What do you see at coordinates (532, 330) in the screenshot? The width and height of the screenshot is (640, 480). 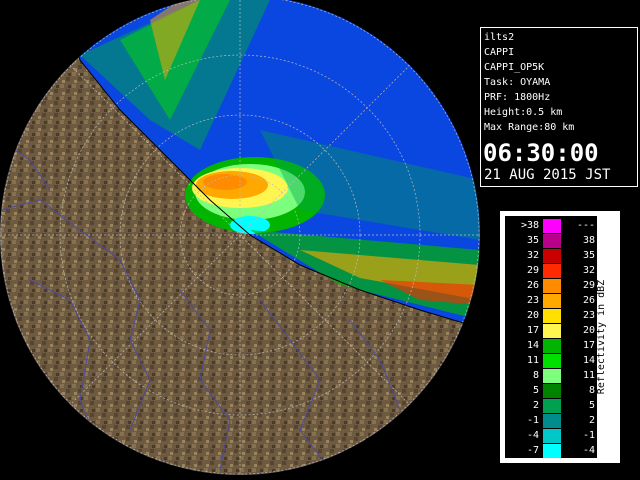 I see `legend-min-value: 17` at bounding box center [532, 330].